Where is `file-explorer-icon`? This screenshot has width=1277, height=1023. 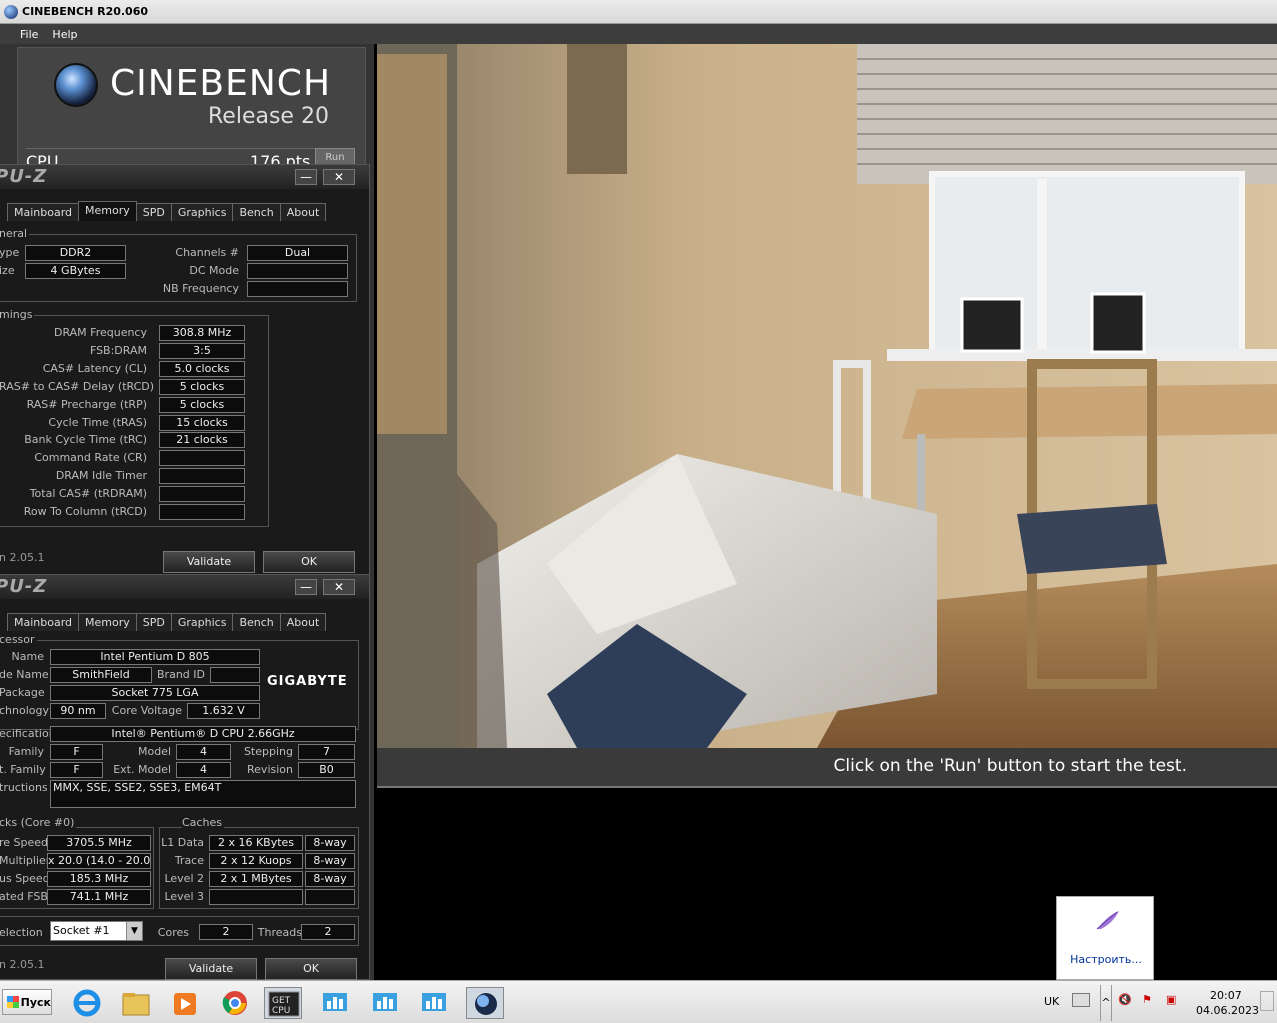
file-explorer-icon is located at coordinates (136, 1003).